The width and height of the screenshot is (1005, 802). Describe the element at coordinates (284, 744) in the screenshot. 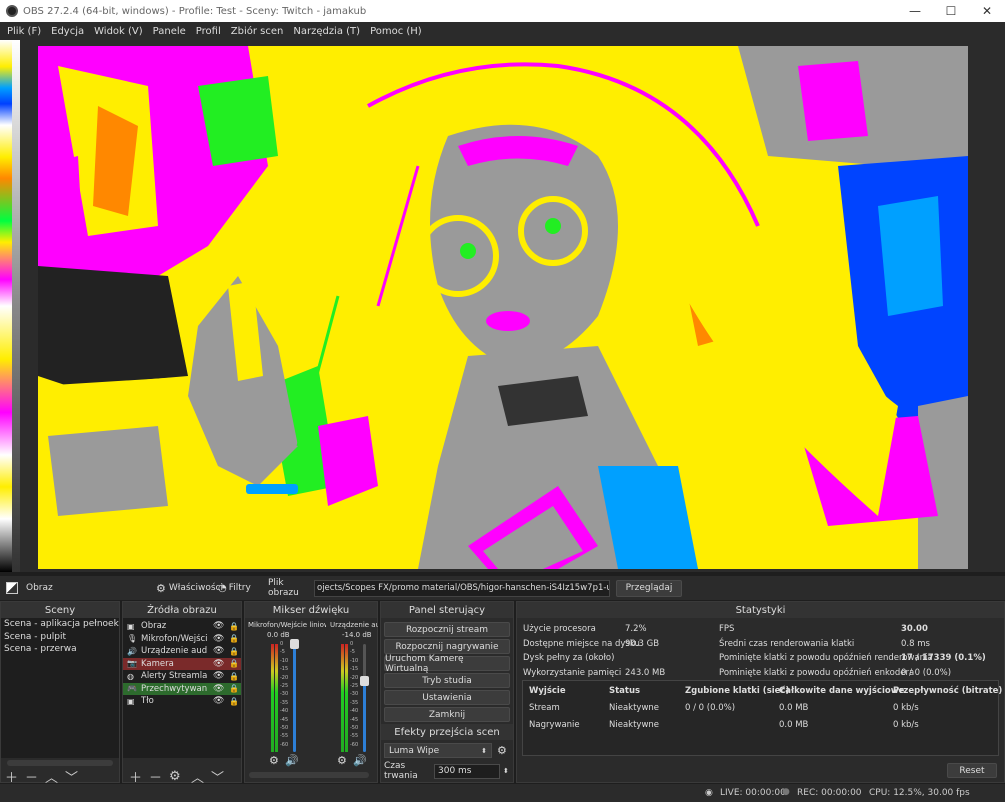

I see `meter-scale-label: -60` at that location.